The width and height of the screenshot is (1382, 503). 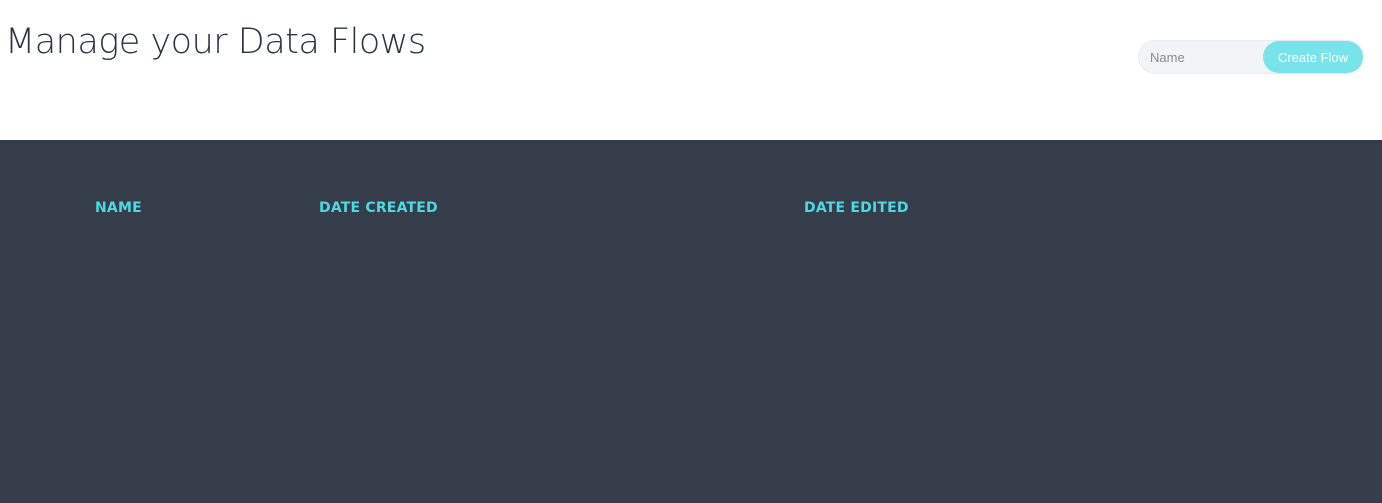 I want to click on column-header-name: NAME, so click(x=118, y=208).